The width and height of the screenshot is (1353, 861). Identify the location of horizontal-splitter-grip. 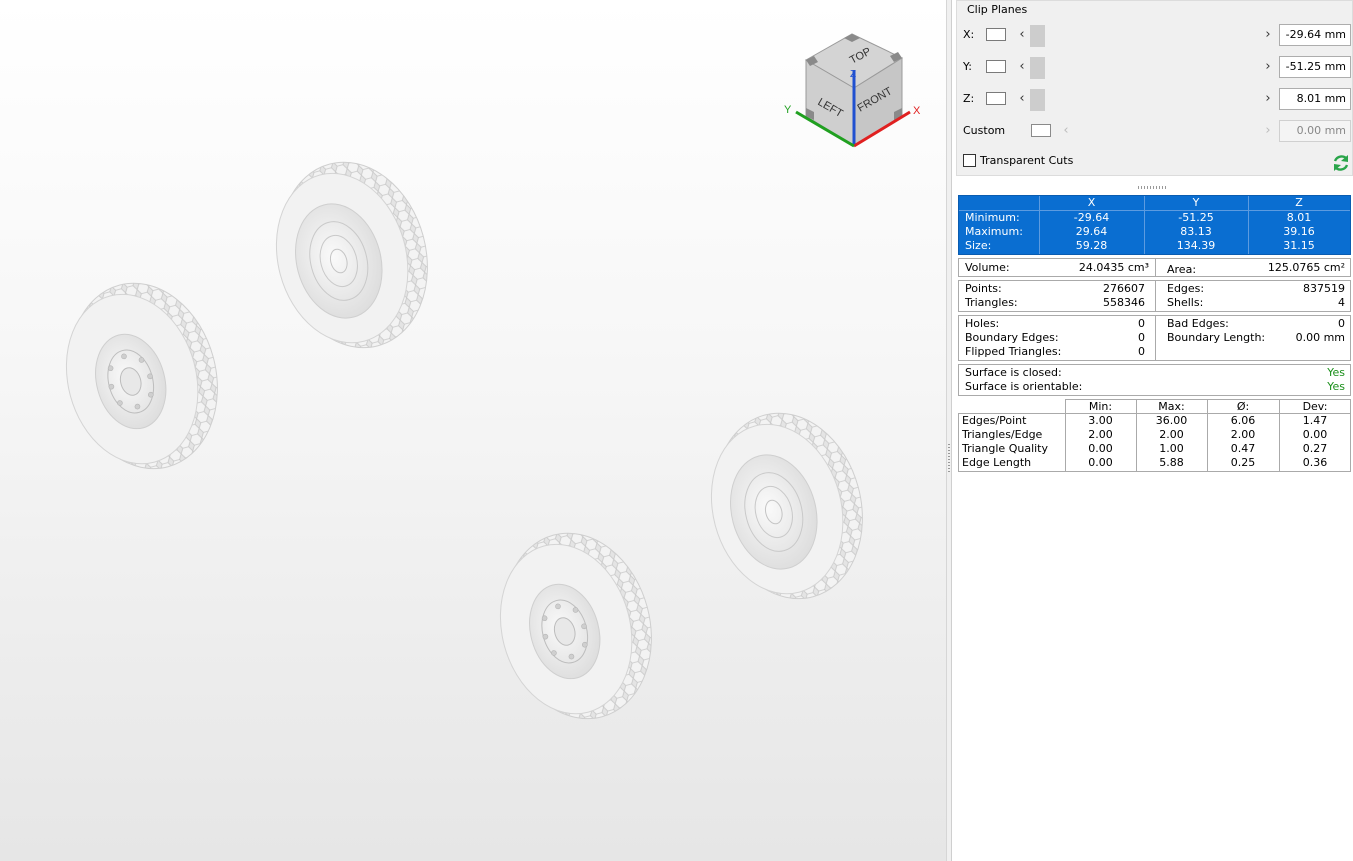
(1153, 187).